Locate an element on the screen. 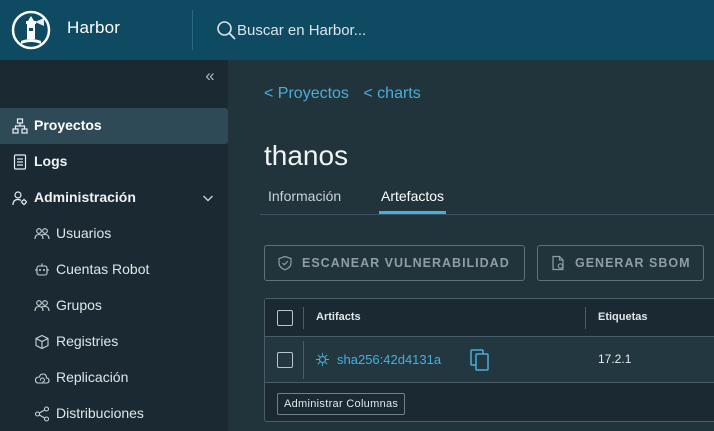  registries-icon is located at coordinates (42, 342).